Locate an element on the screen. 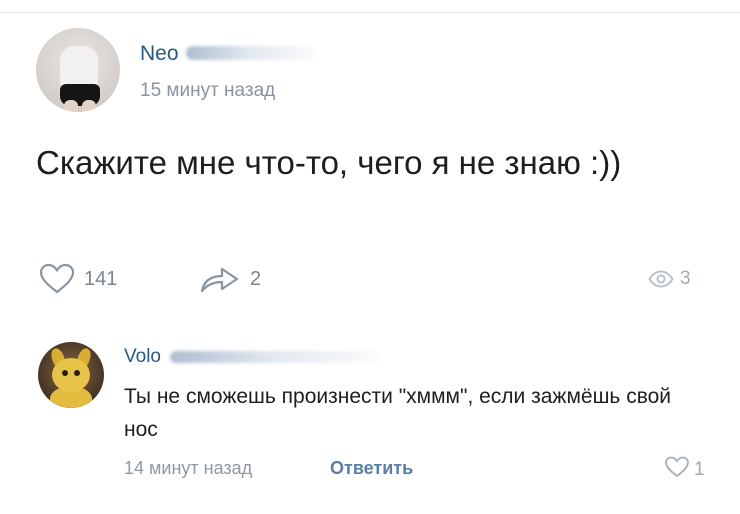 The height and width of the screenshot is (514, 740). post-author-name: Neo is located at coordinates (159, 54).